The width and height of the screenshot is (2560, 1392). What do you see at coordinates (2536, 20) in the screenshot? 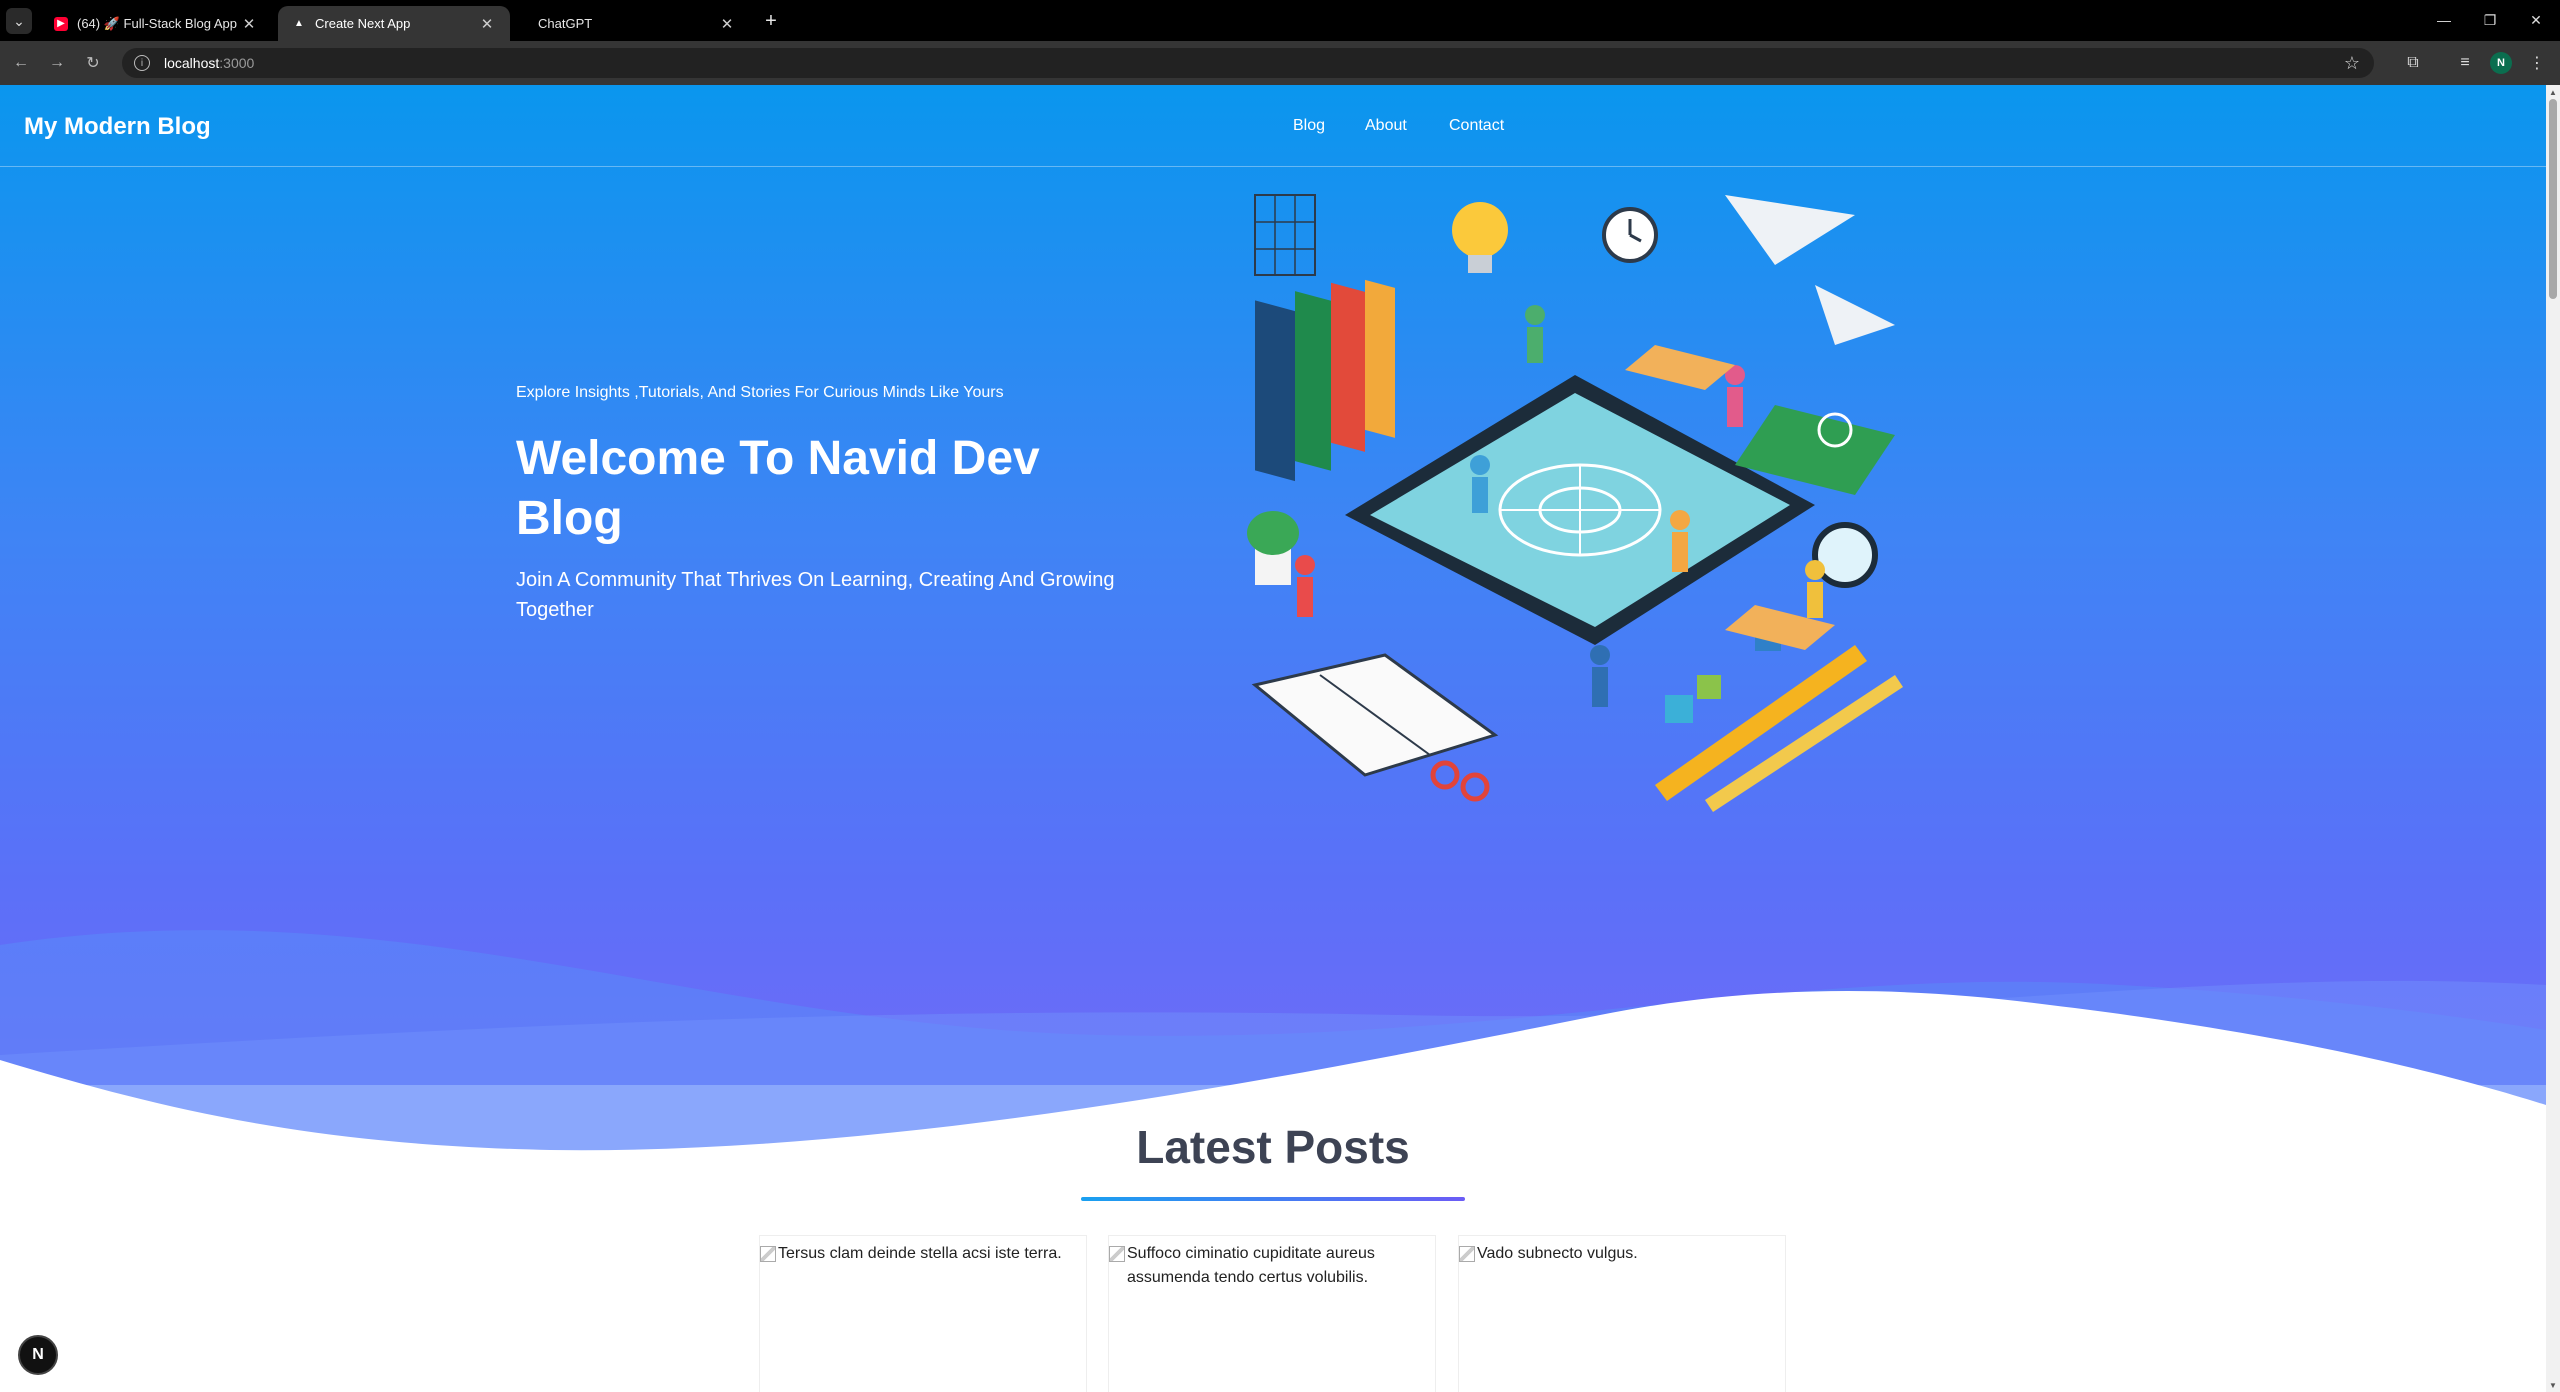
I see `window-close-icon: ✕` at bounding box center [2536, 20].